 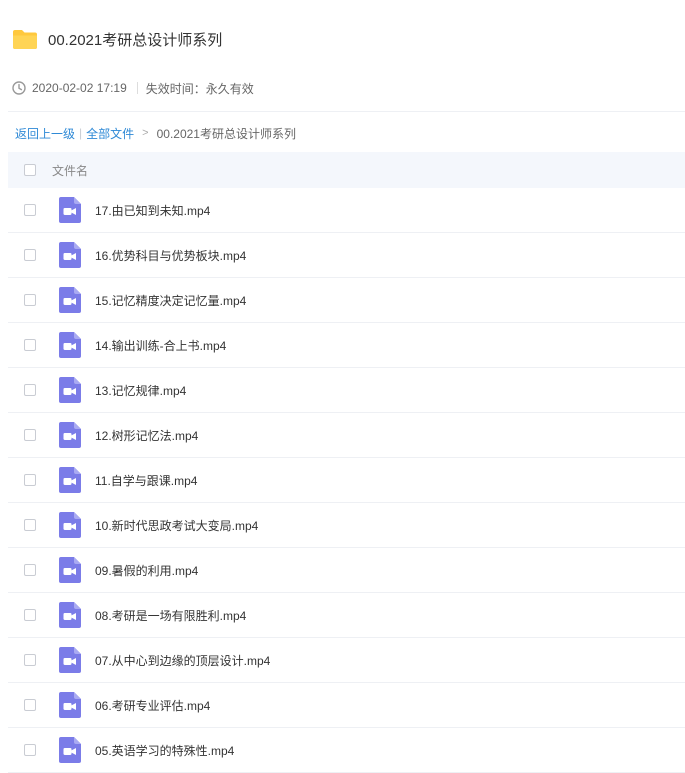 I want to click on file-name: 06.考研专业评估.mp4, so click(x=152, y=705).